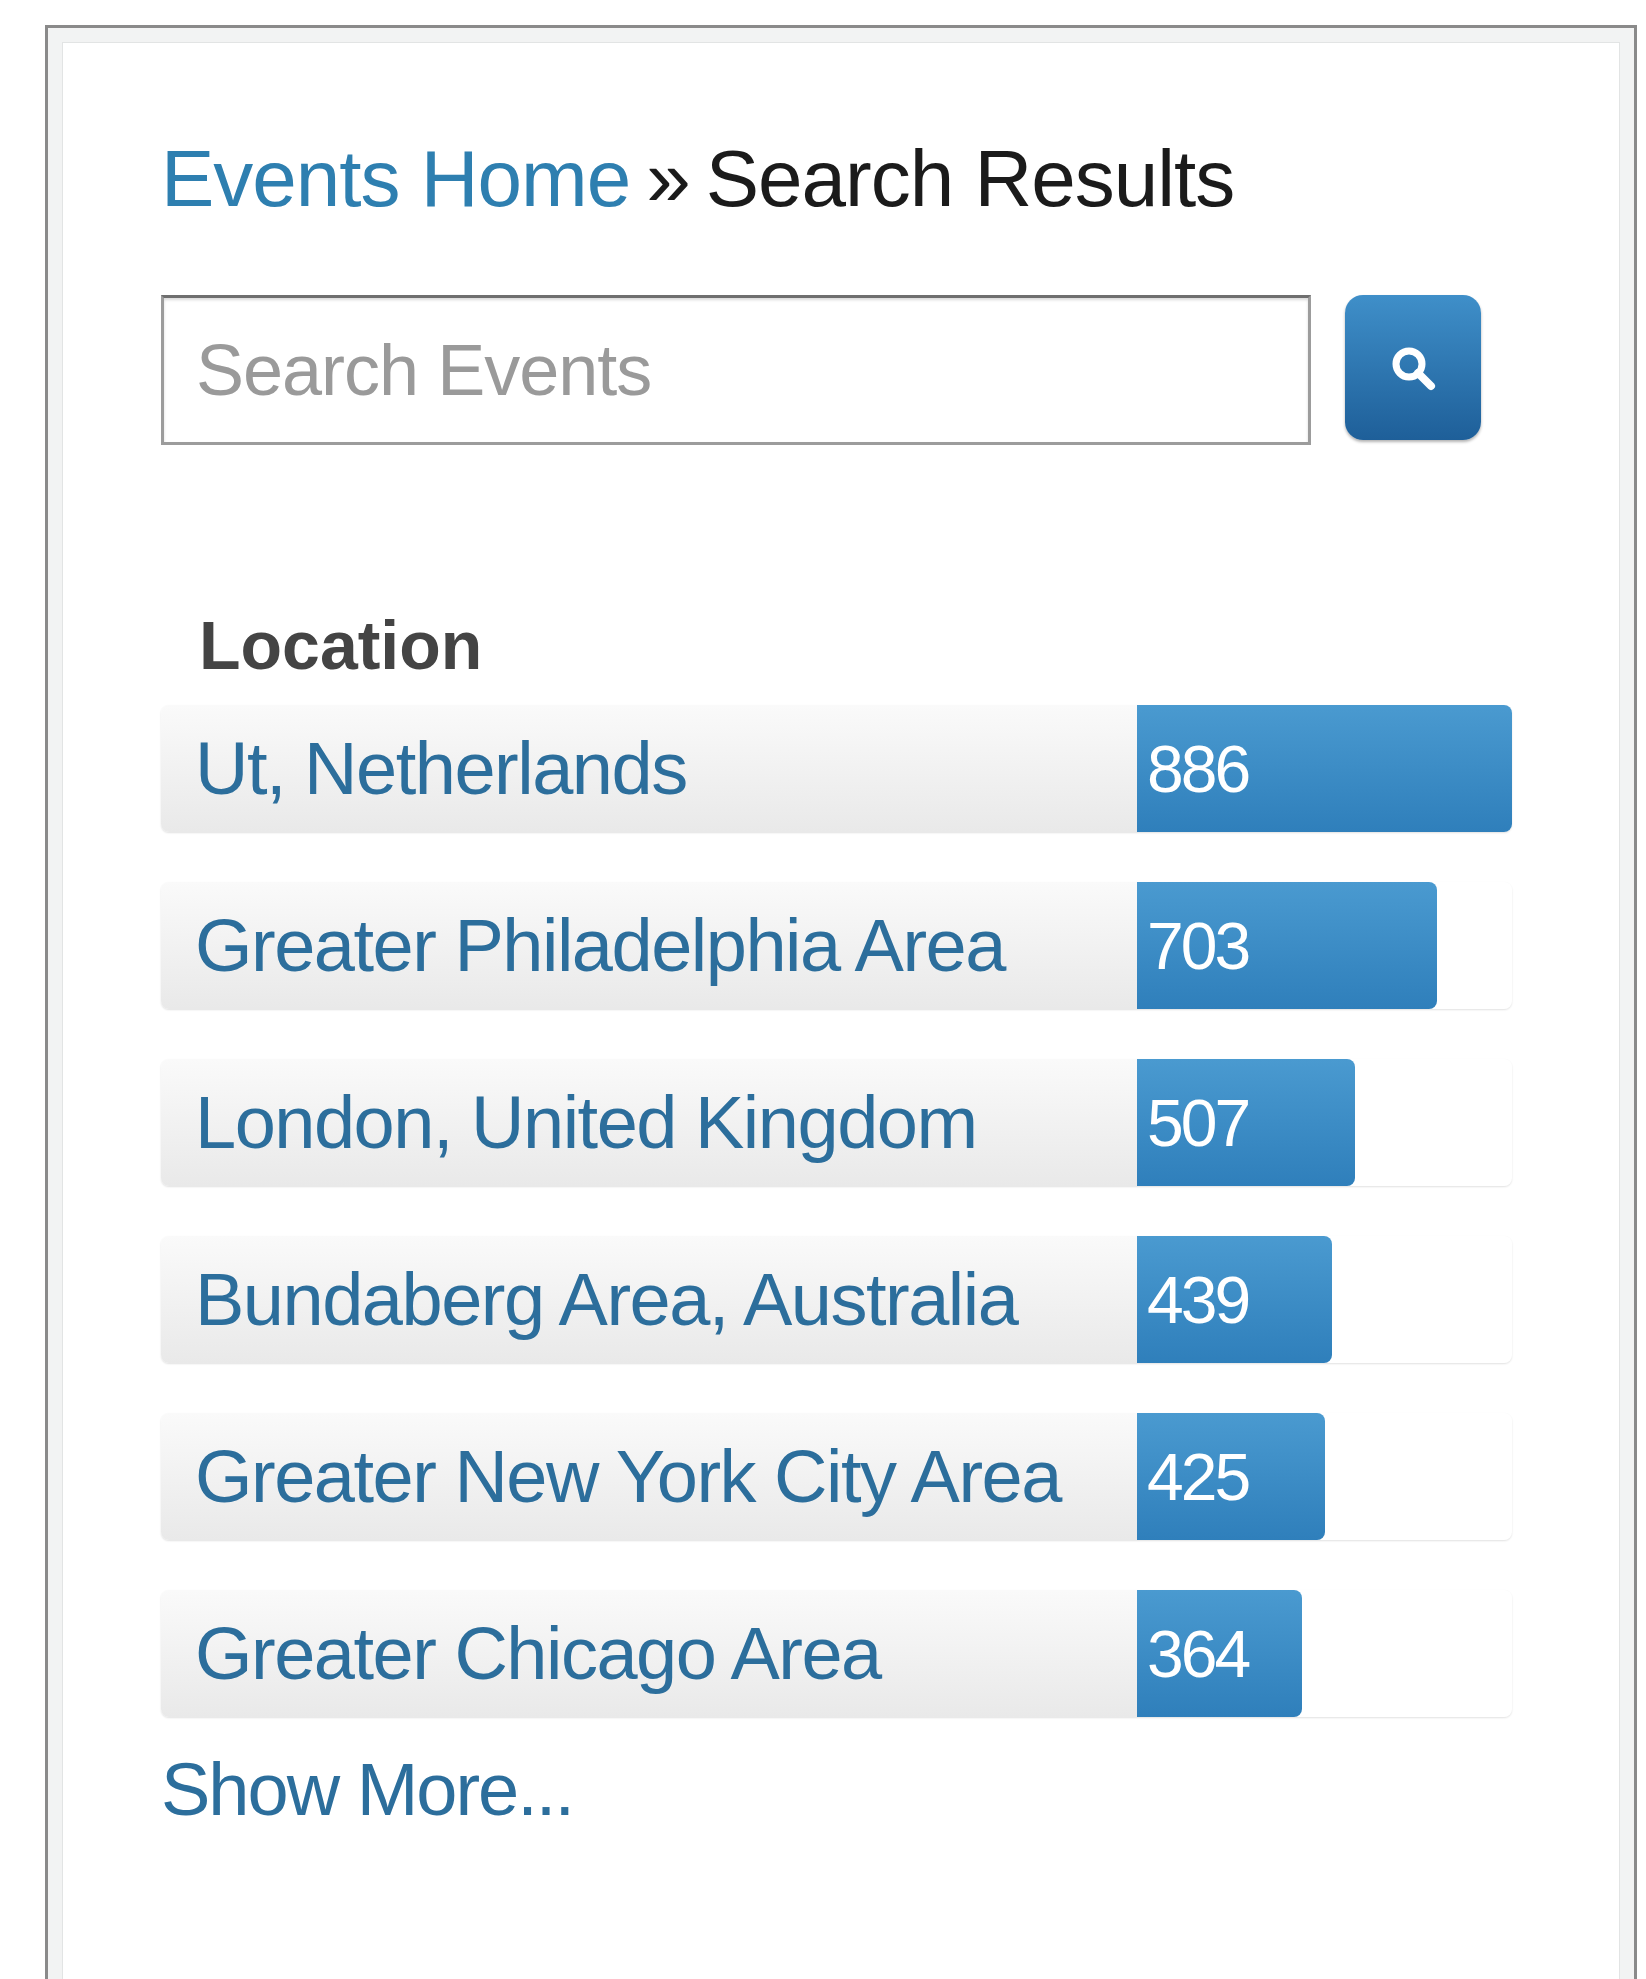 Image resolution: width=1646 pixels, height=1979 pixels. I want to click on breadcrumb-current: Search Results, so click(970, 179).